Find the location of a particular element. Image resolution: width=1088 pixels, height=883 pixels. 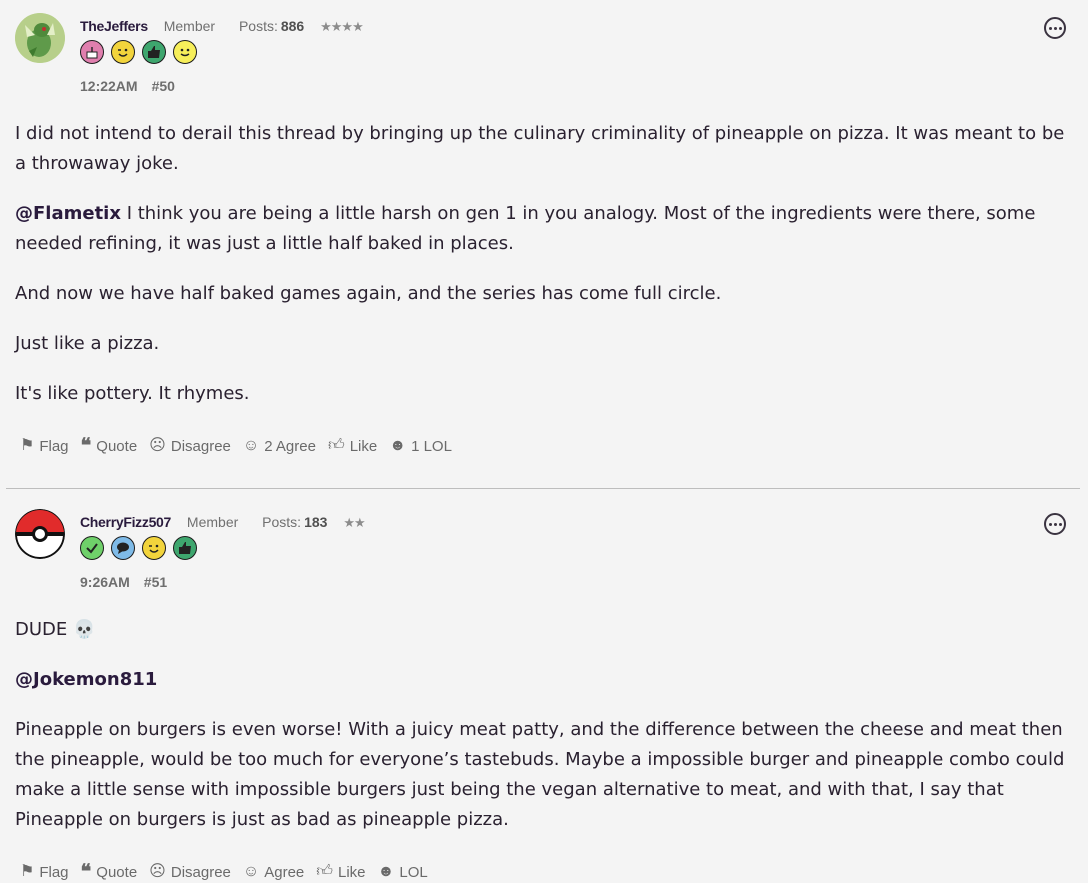

paragraph-text: DUDE 💀 is located at coordinates (55, 629).